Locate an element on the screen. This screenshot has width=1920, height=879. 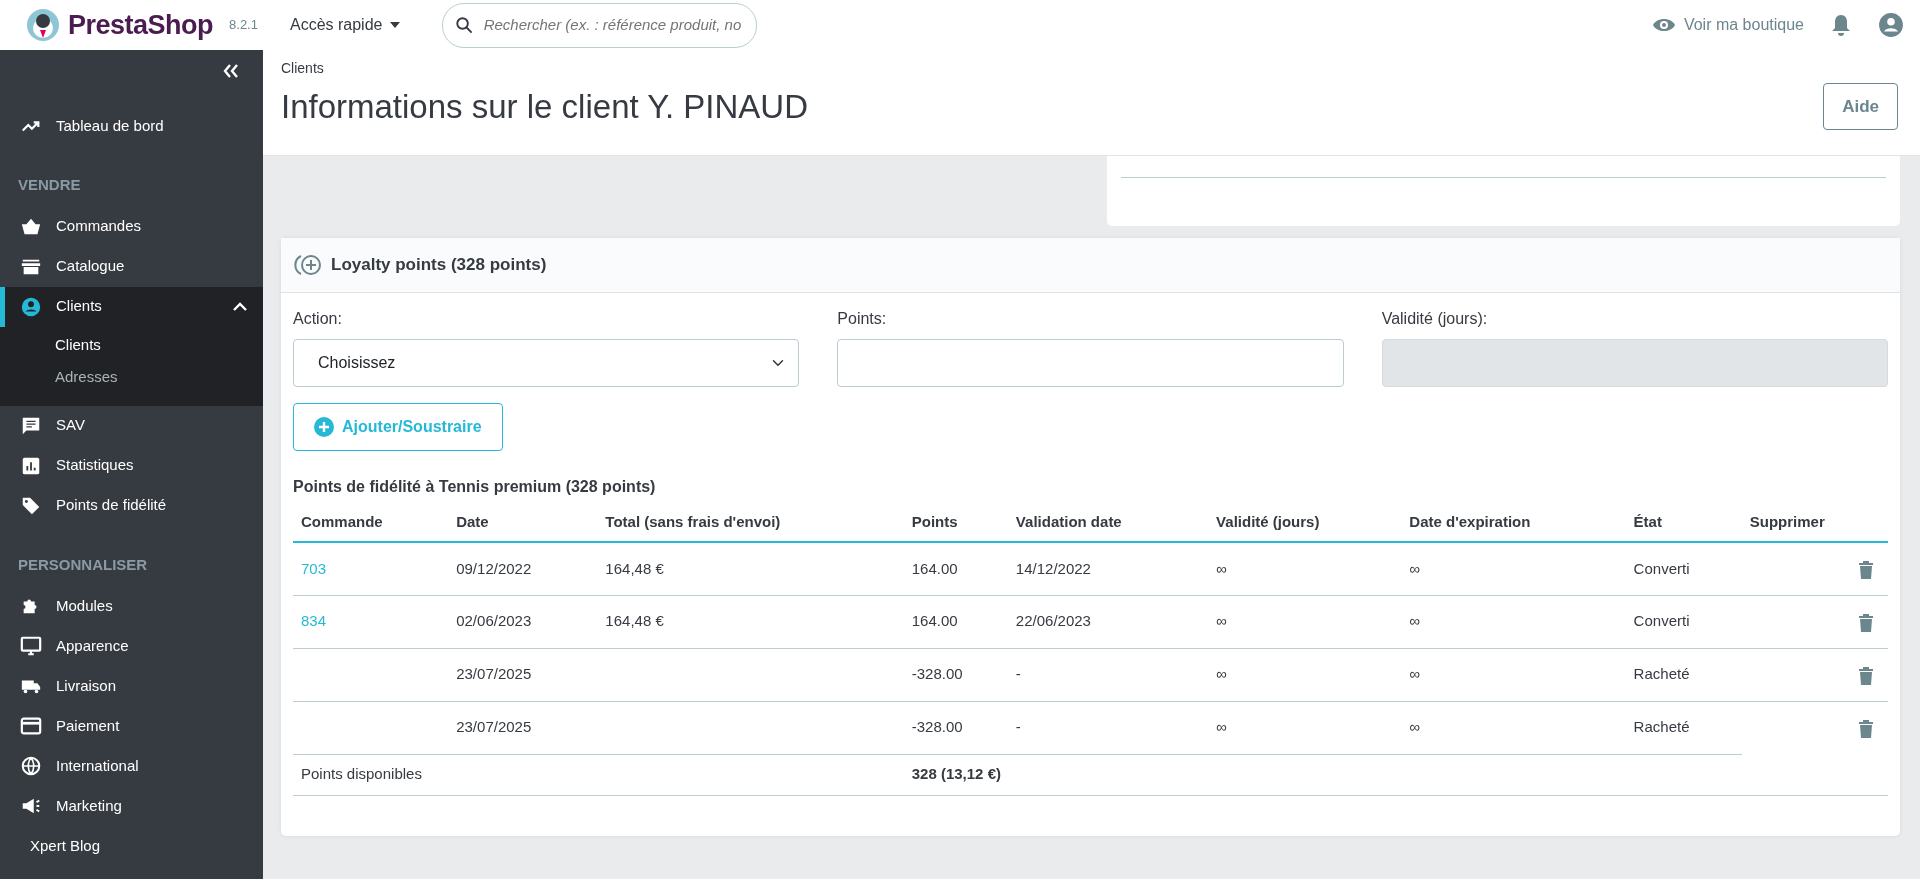
table-cell: 02/06/2023 is located at coordinates (494, 621).